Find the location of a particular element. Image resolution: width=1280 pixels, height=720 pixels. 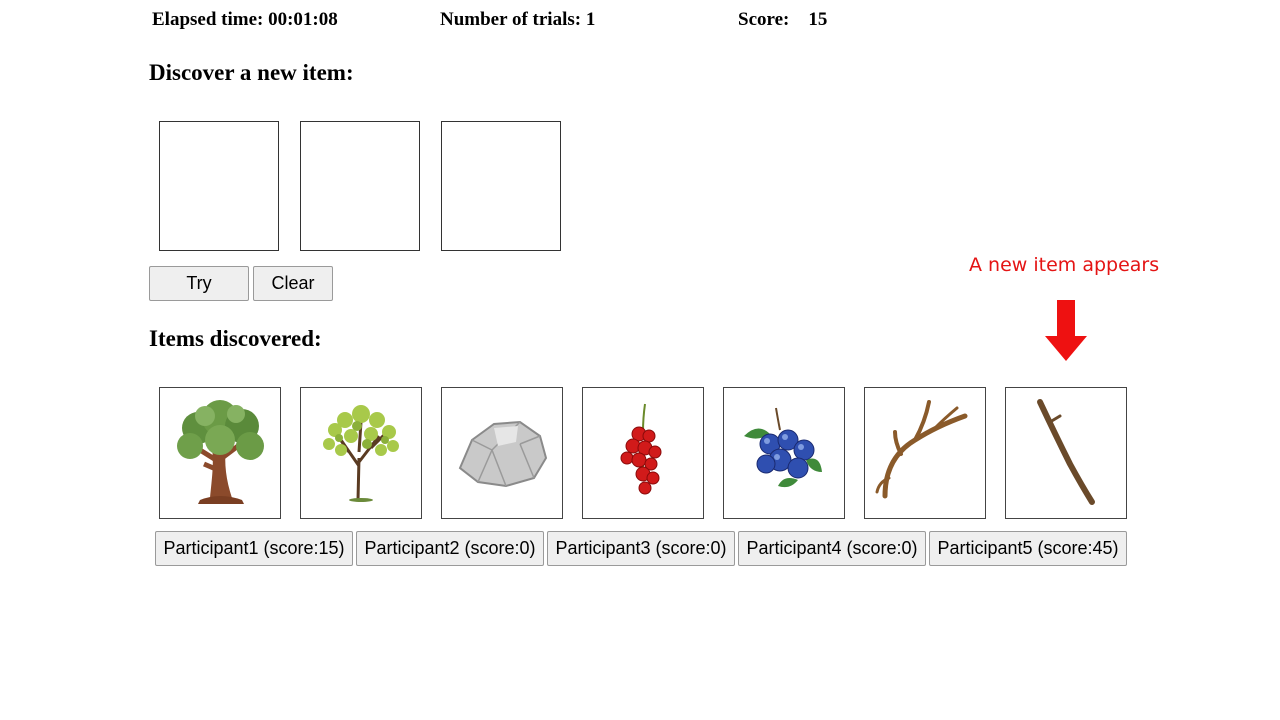

score: Score: 15 is located at coordinates (782, 20).